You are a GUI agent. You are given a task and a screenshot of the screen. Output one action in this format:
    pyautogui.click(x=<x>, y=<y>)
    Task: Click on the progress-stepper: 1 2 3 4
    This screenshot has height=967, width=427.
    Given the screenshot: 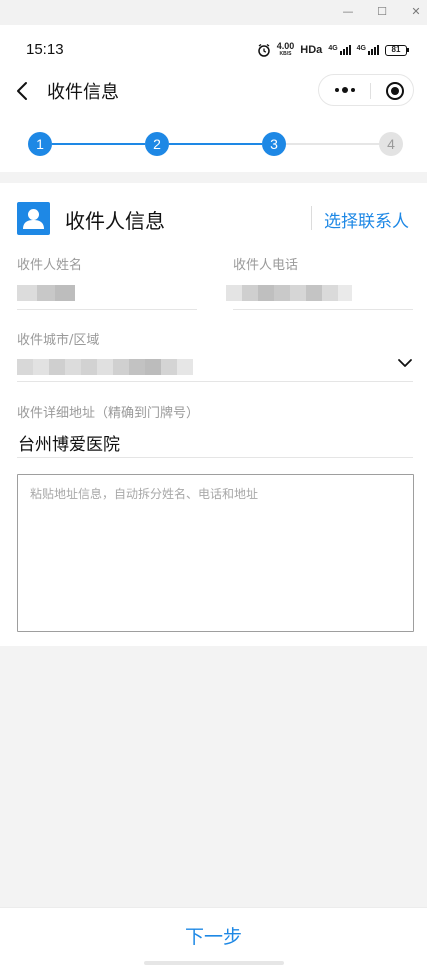 What is the action you would take?
    pyautogui.click(x=213, y=146)
    